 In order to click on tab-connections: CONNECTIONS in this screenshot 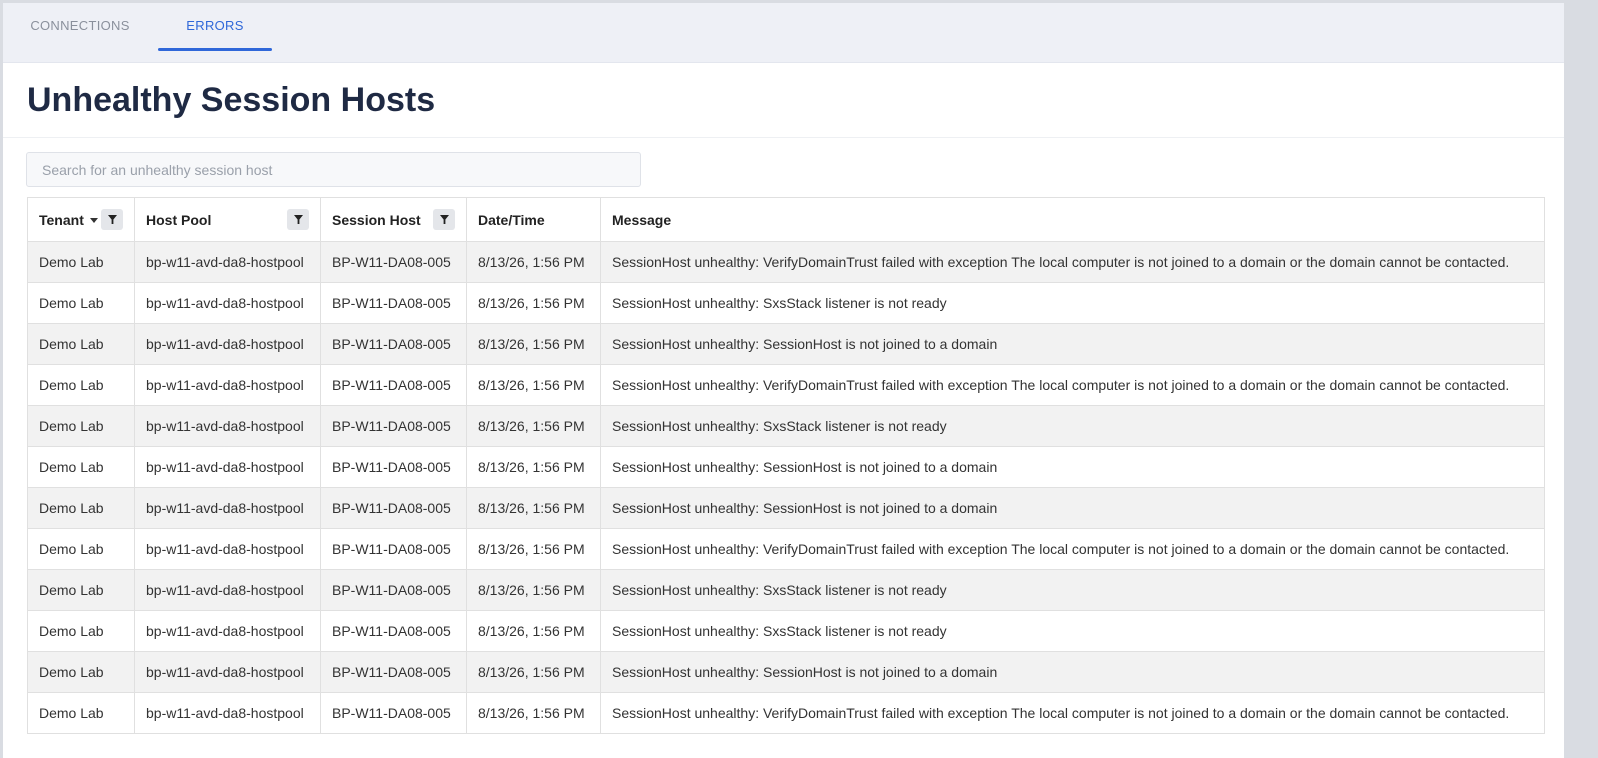, I will do `click(80, 25)`.